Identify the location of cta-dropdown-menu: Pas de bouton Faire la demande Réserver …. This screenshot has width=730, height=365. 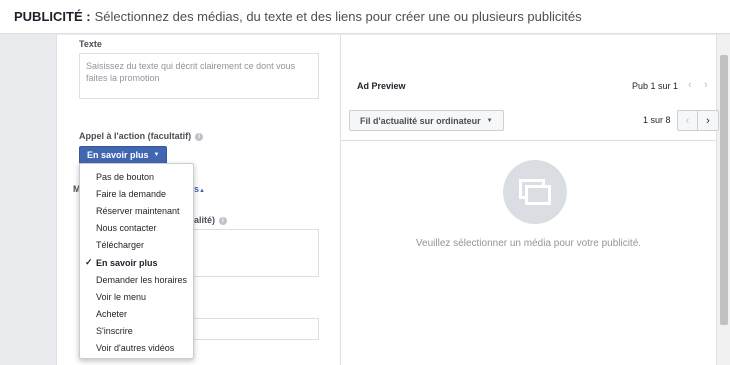
(136, 261).